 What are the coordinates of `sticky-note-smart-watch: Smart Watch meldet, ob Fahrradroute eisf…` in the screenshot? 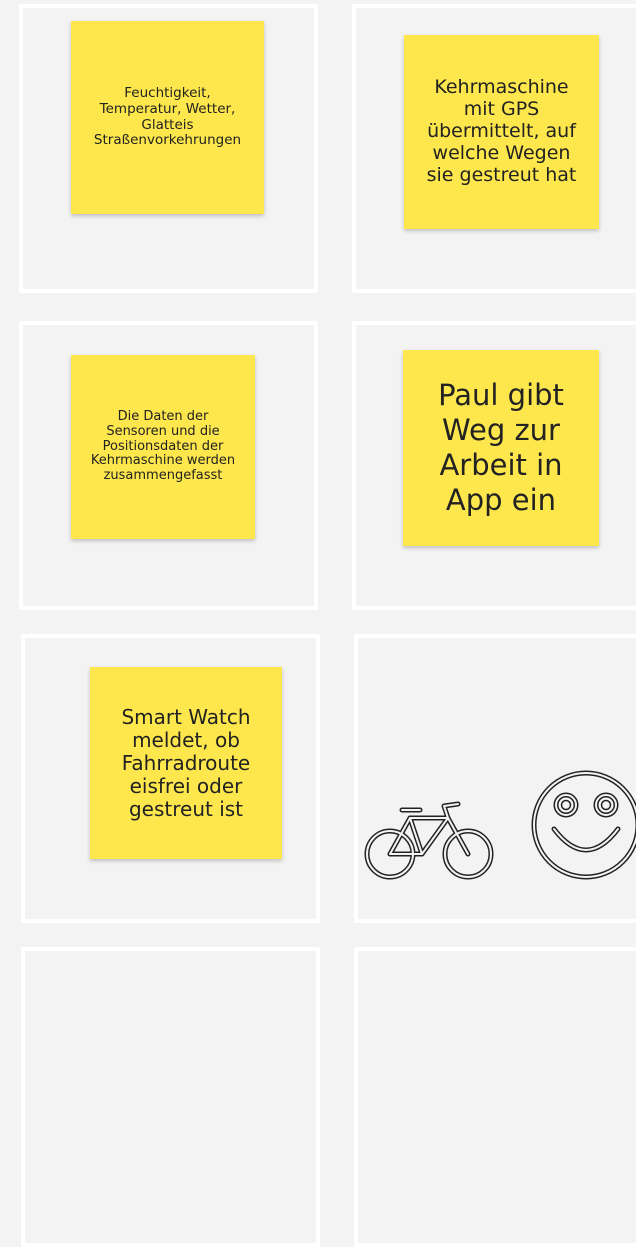 It's located at (186, 763).